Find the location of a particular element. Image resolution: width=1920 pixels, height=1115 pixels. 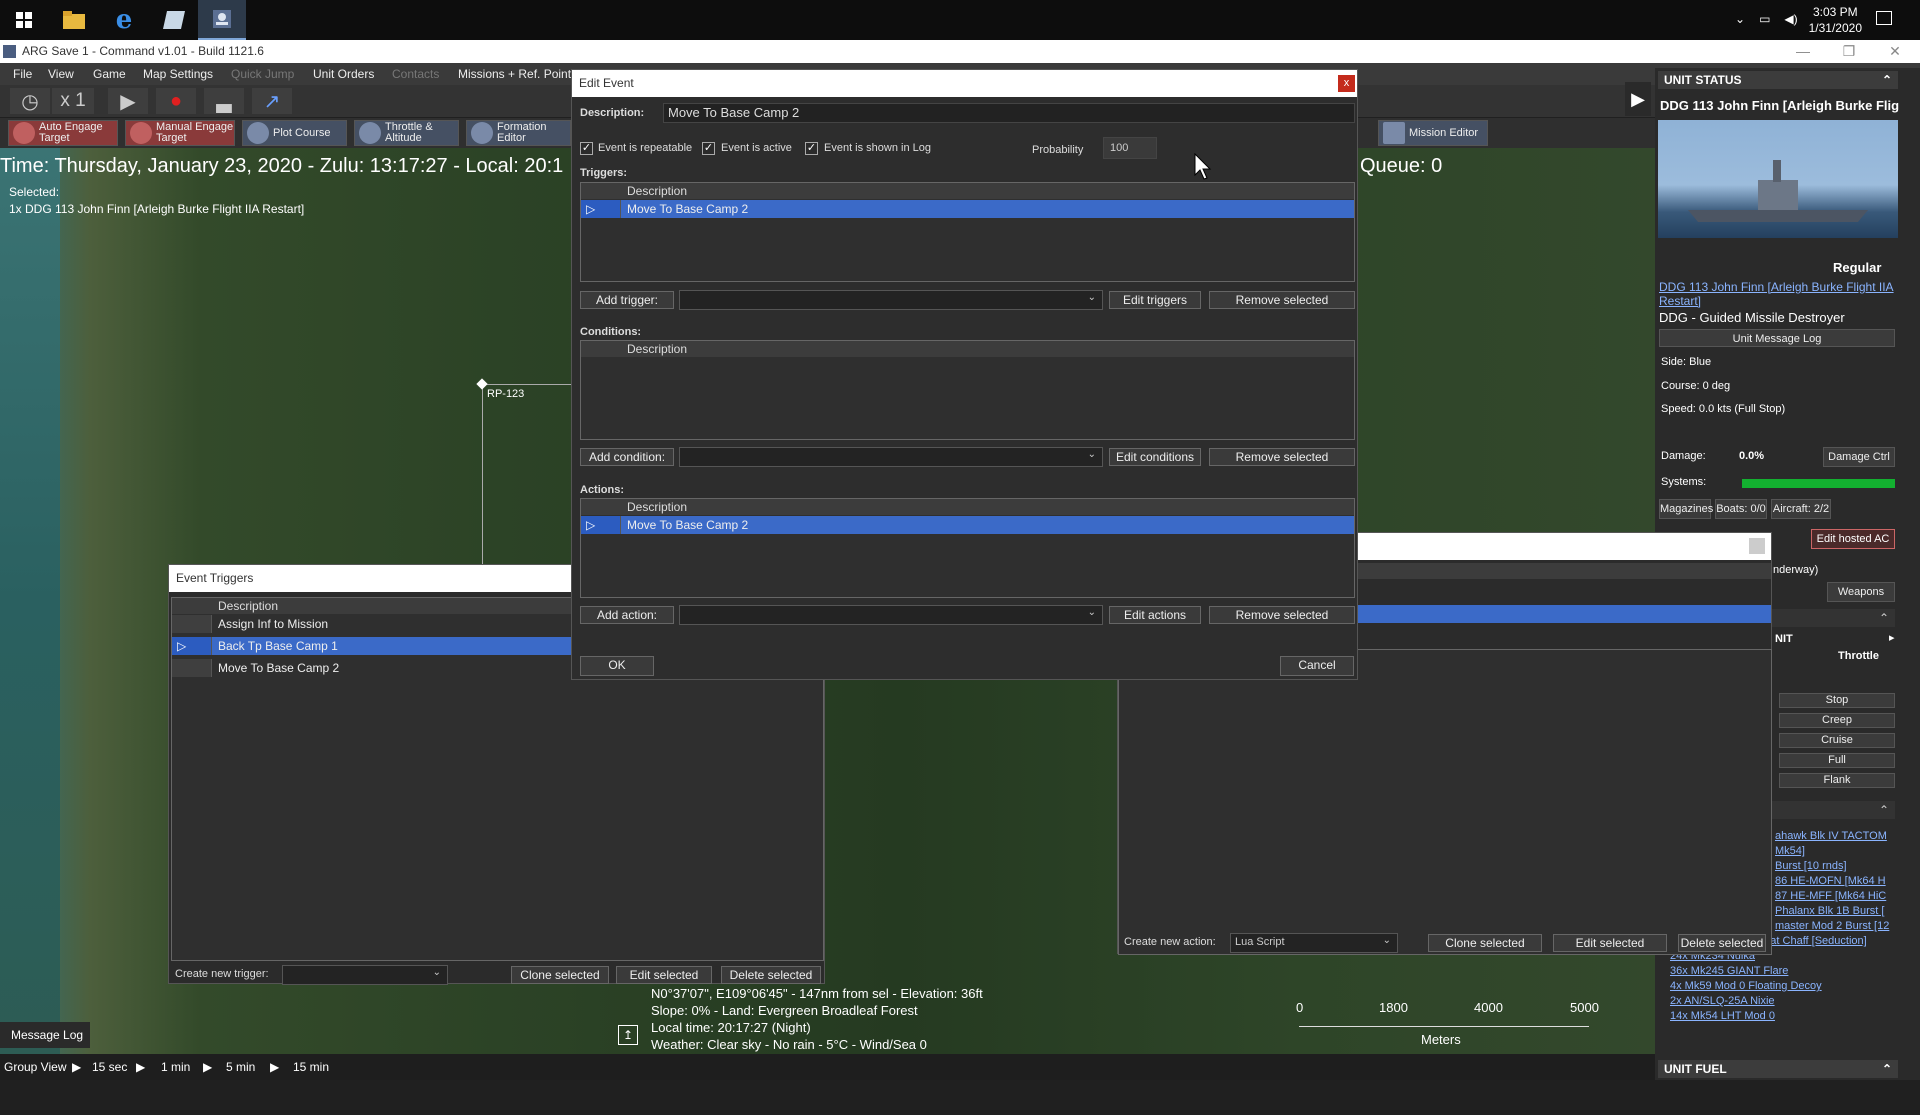

create-trigger-combo: ⌄ is located at coordinates (365, 975).